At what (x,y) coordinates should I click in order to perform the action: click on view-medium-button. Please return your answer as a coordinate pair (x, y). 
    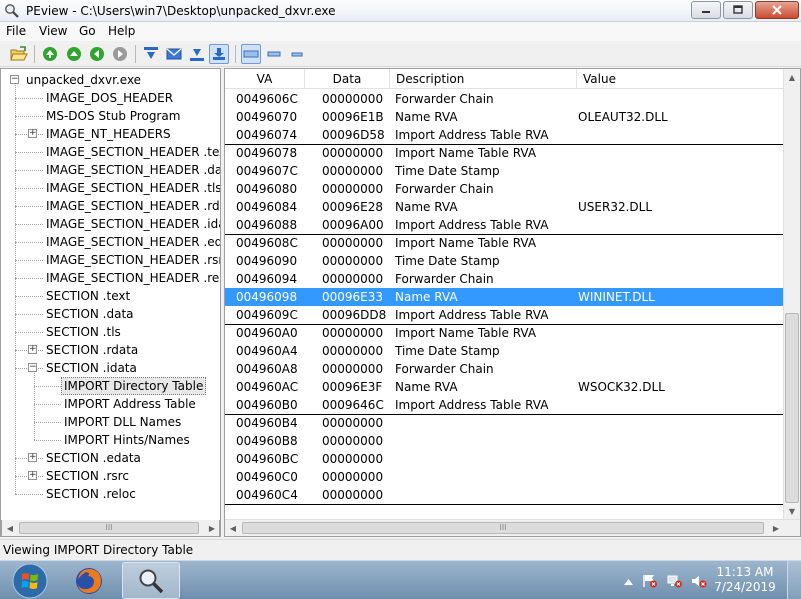
    Looking at the image, I should click on (274, 54).